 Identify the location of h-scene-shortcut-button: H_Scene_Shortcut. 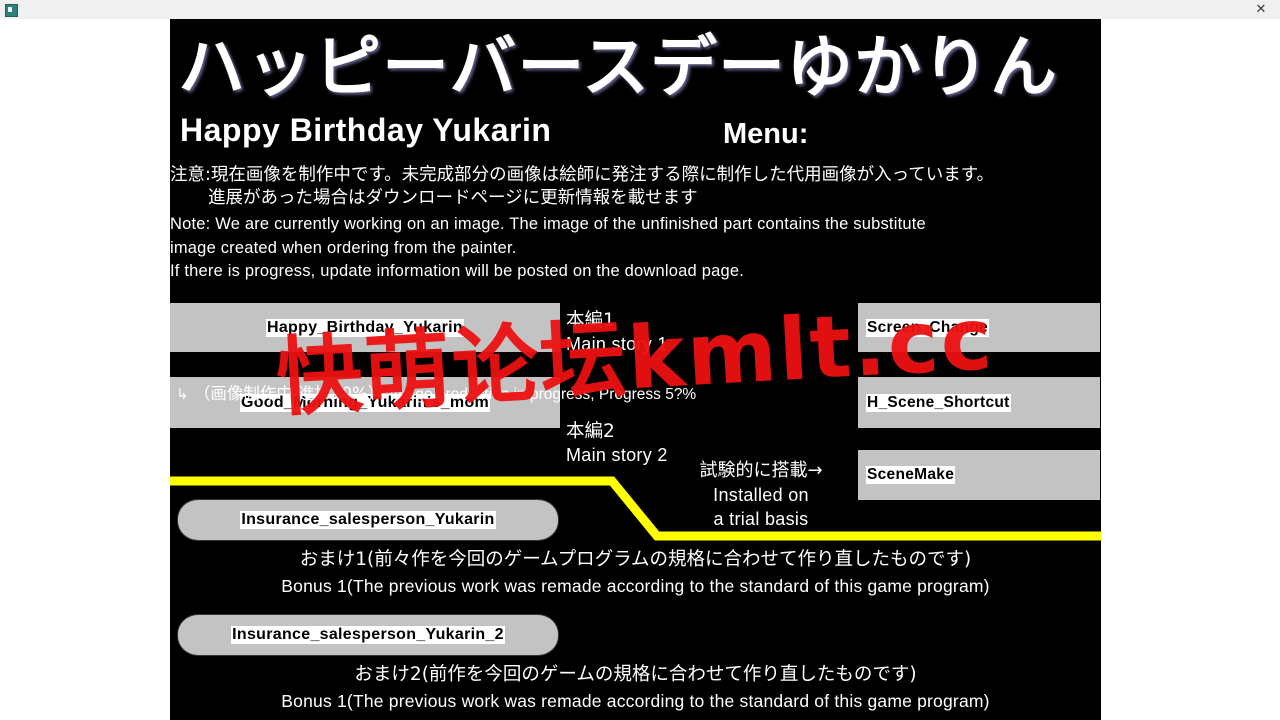
(979, 402).